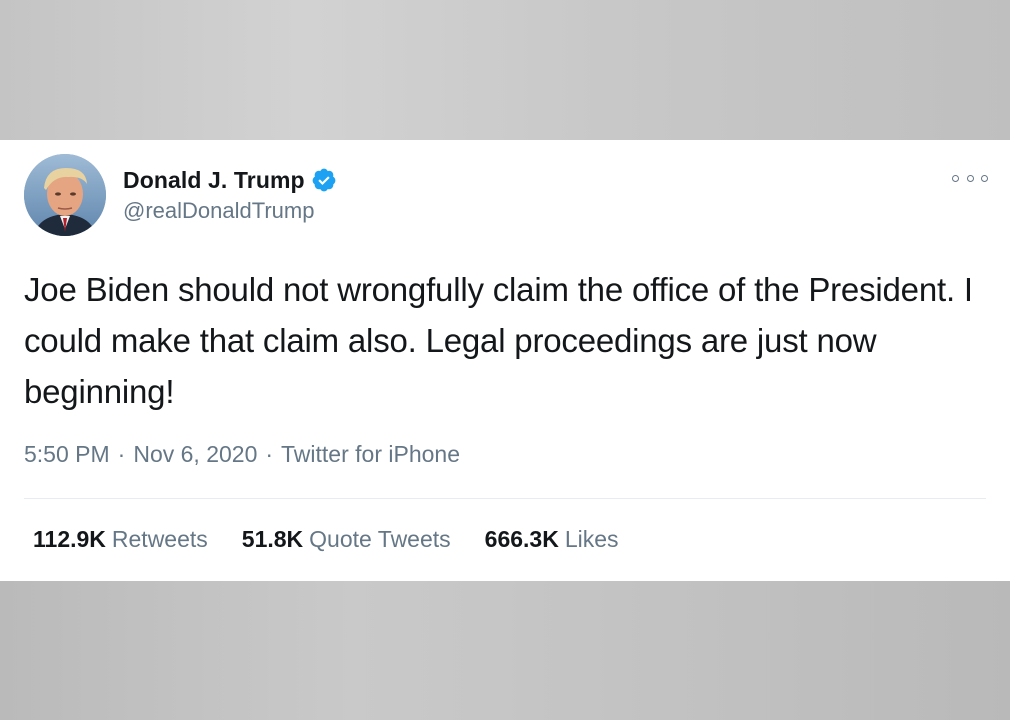 Image resolution: width=1010 pixels, height=720 pixels. What do you see at coordinates (65, 195) in the screenshot?
I see `avatar` at bounding box center [65, 195].